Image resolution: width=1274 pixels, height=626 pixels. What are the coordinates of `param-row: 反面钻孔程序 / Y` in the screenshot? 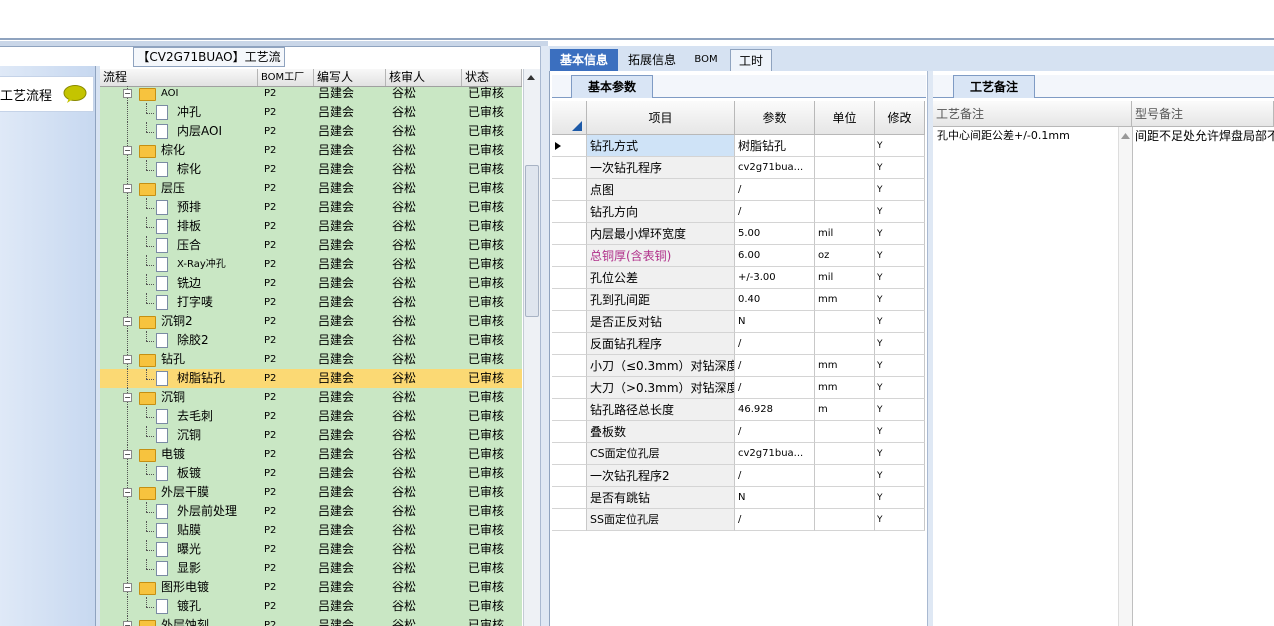 It's located at (738, 344).